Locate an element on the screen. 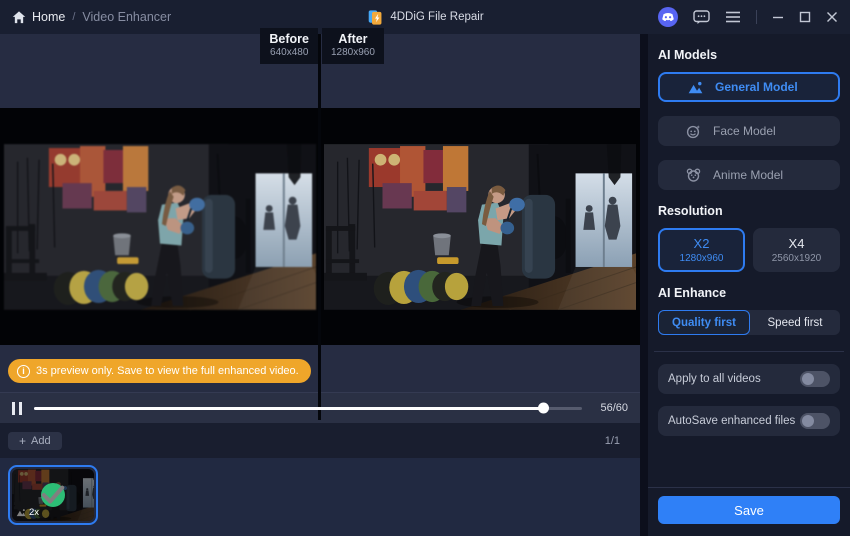  minimize-icon is located at coordinates (778, 17).